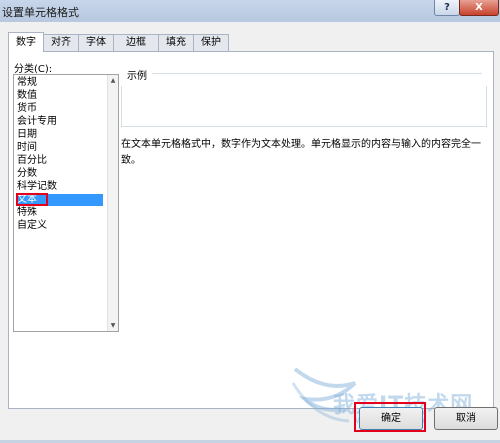 This screenshot has height=443, width=500. I want to click on category-item-percentage: 百分比, so click(59, 161).